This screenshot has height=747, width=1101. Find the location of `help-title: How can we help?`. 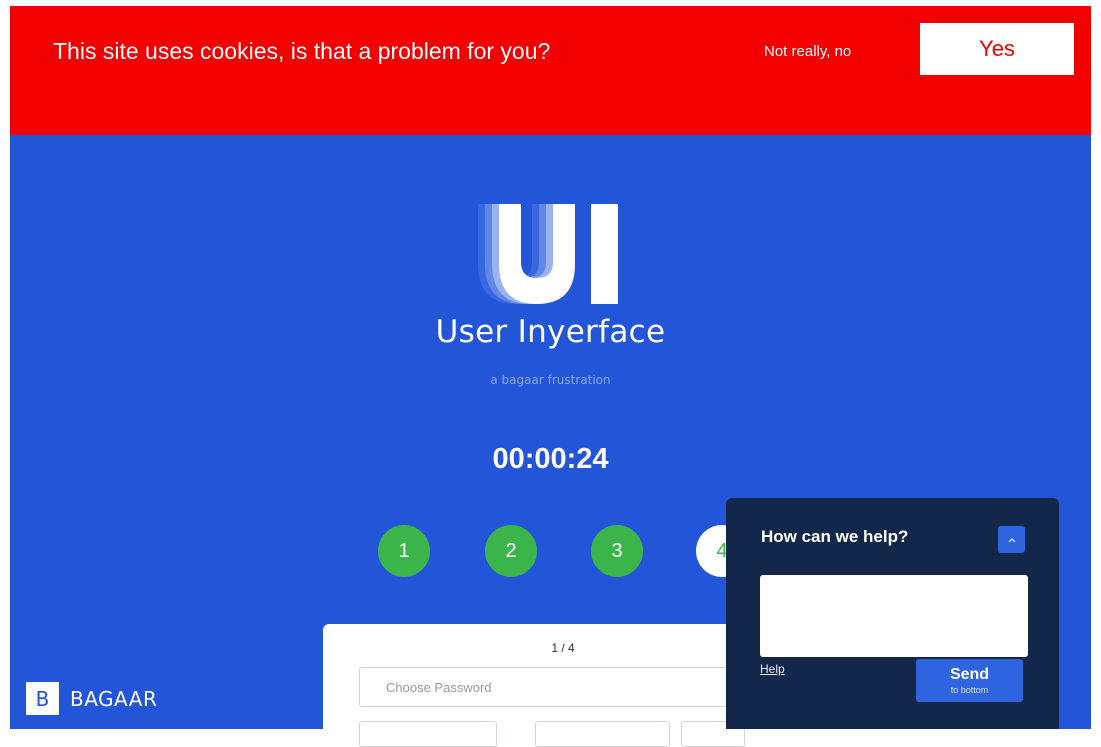

help-title: How can we help? is located at coordinates (835, 536).